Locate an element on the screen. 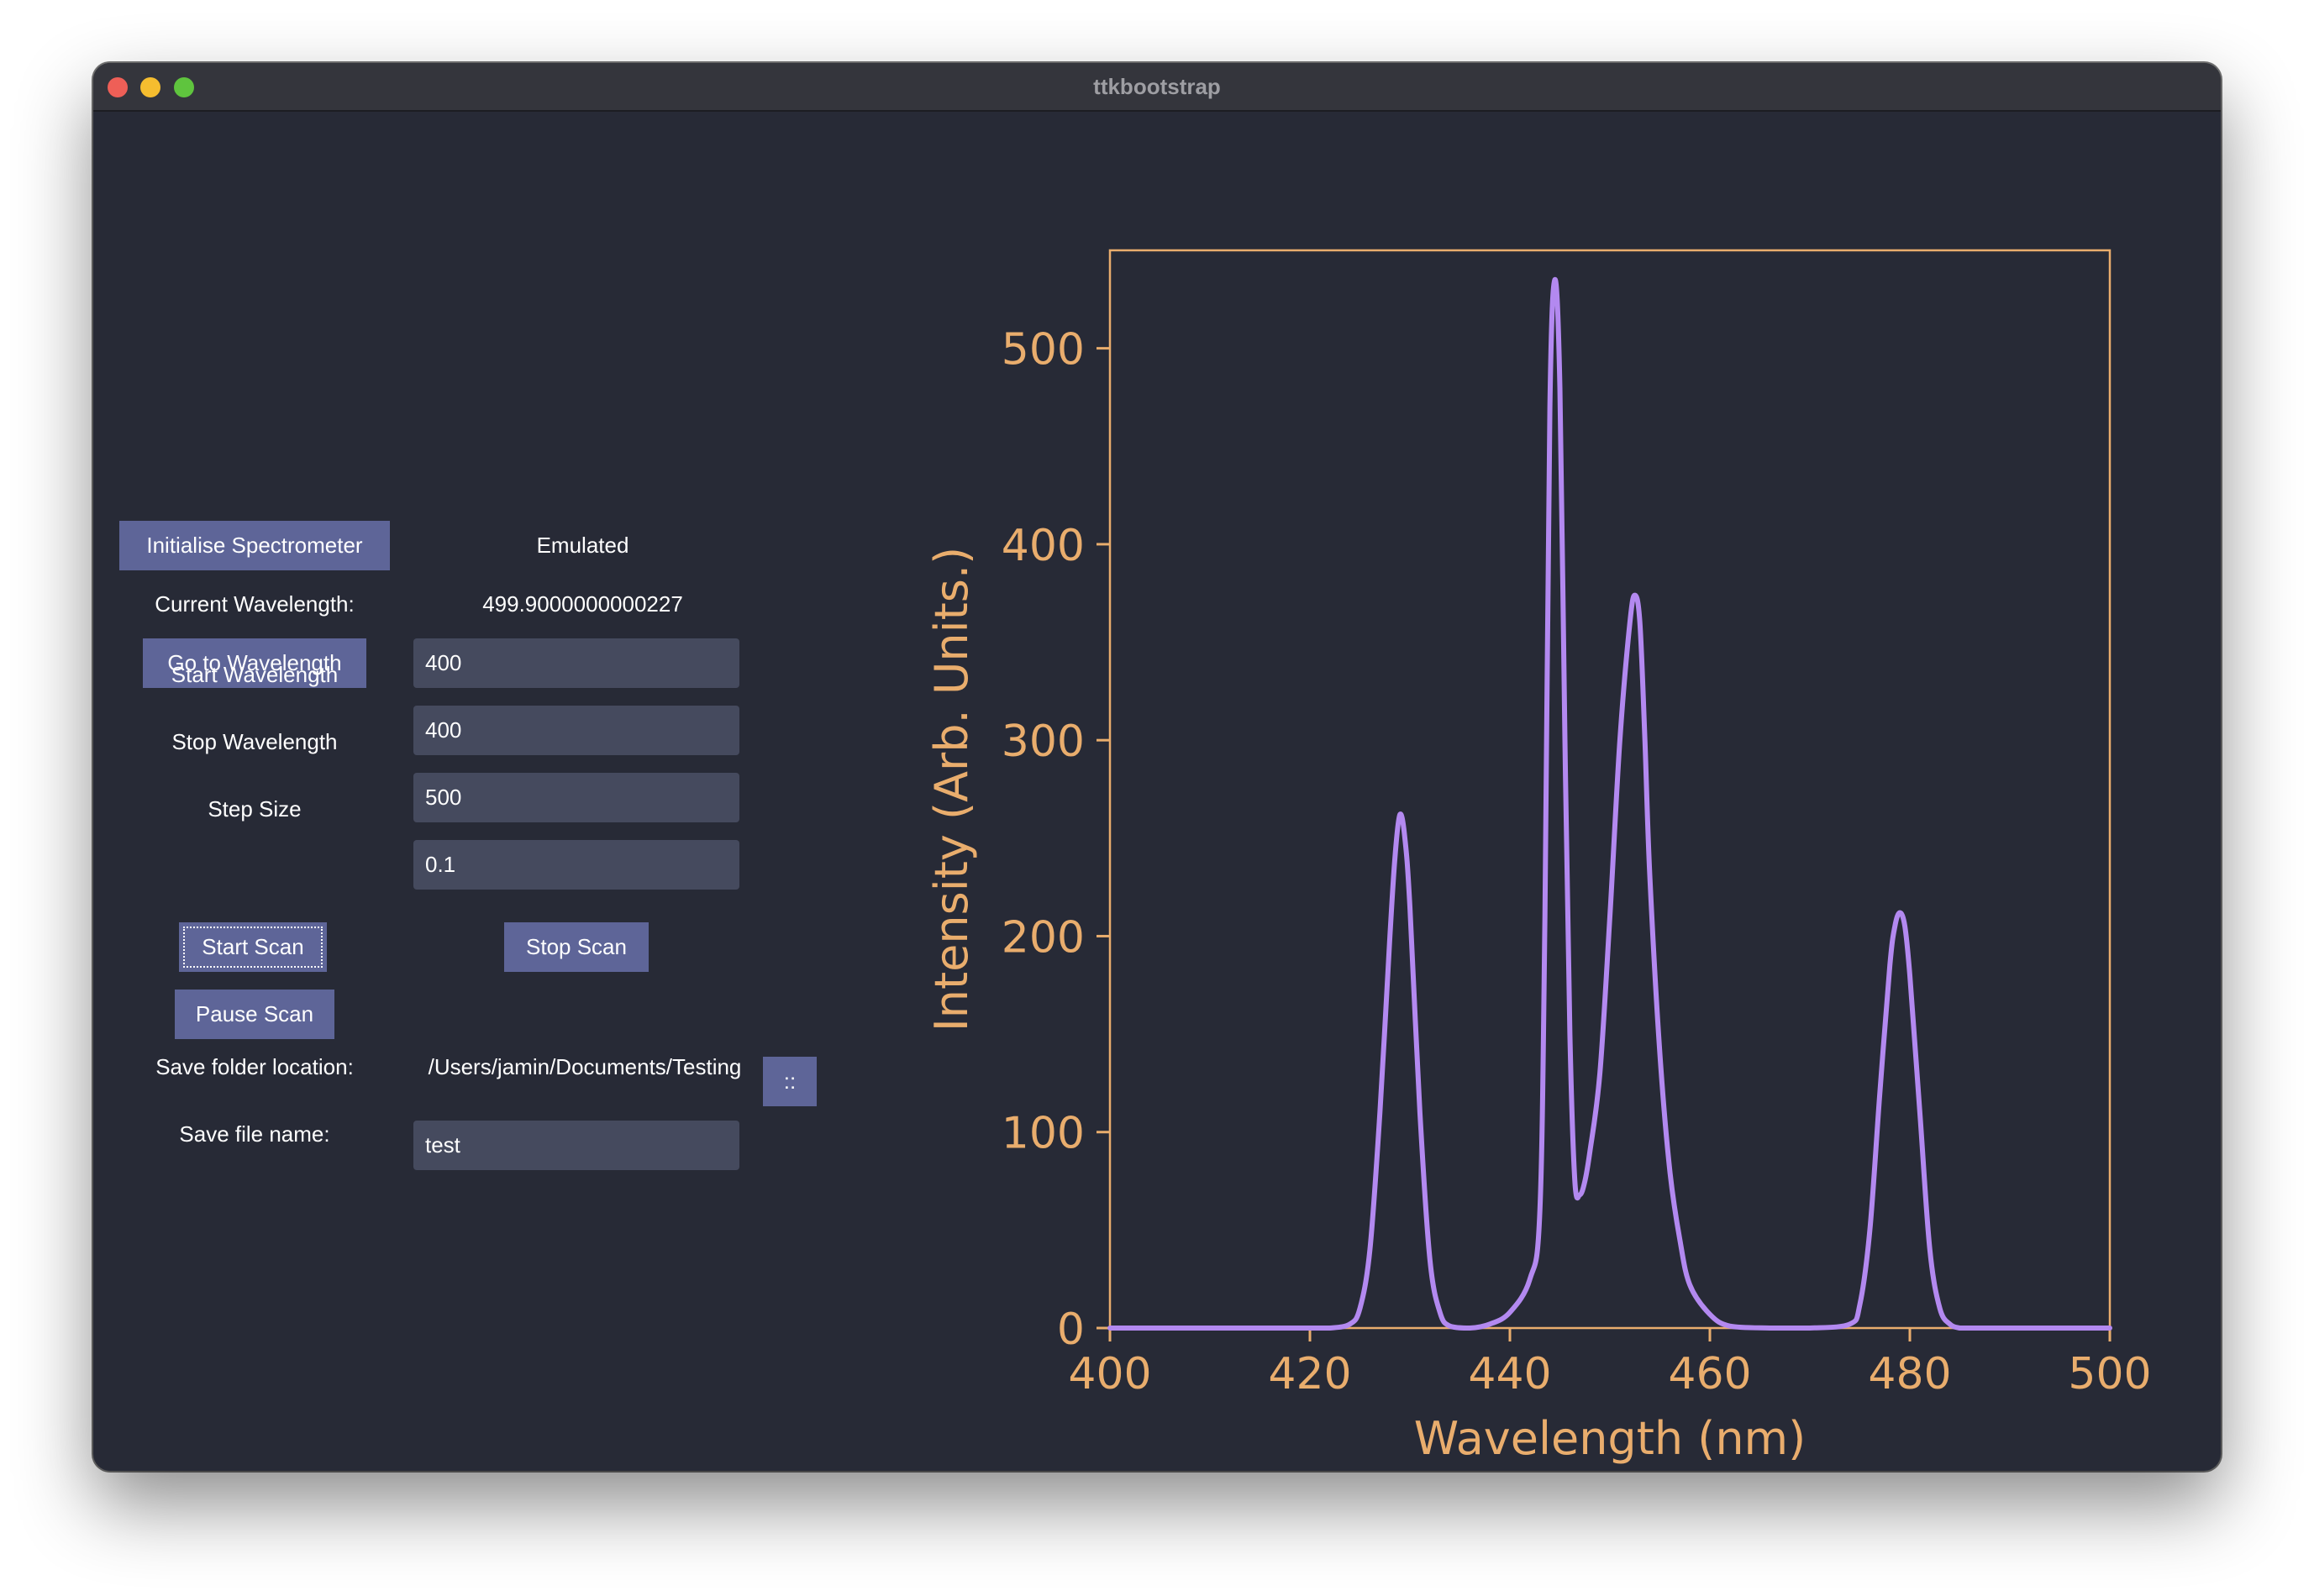  y-tick-label: 500 is located at coordinates (1043, 350).